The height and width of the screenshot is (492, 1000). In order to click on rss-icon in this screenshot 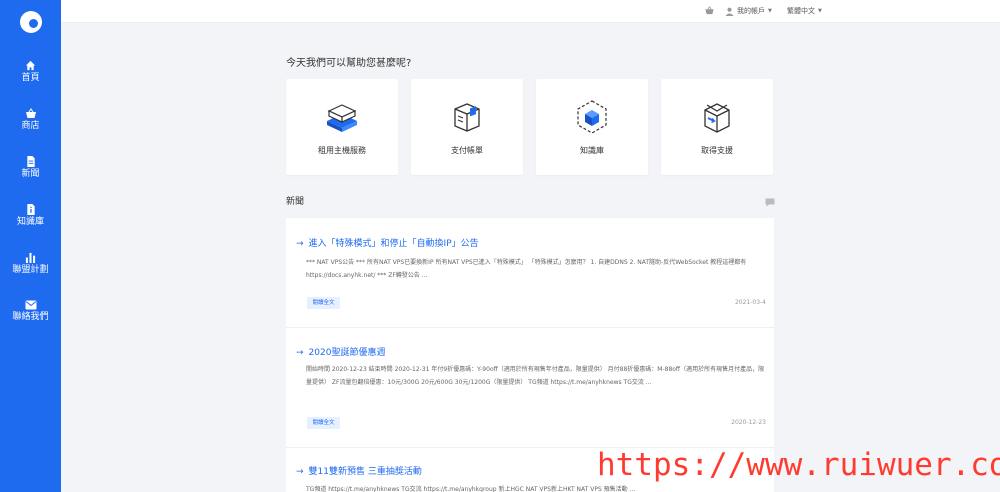, I will do `click(770, 201)`.